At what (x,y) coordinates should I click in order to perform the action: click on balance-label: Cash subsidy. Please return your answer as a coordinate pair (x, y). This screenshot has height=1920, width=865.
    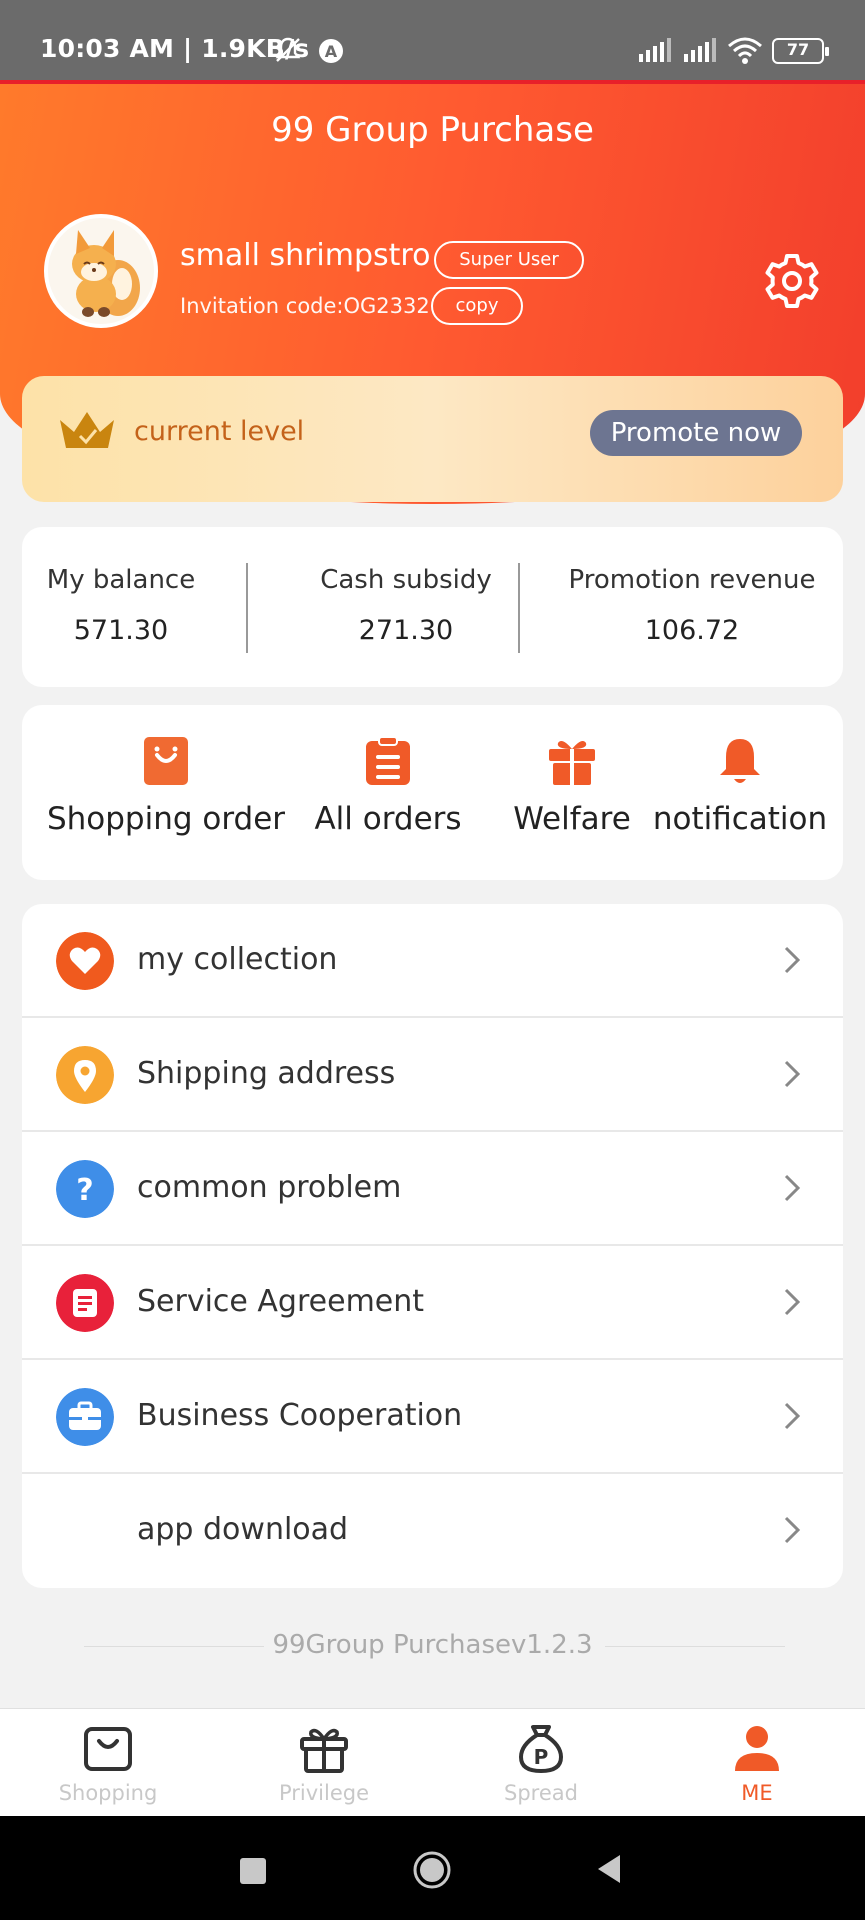
    Looking at the image, I should click on (406, 580).